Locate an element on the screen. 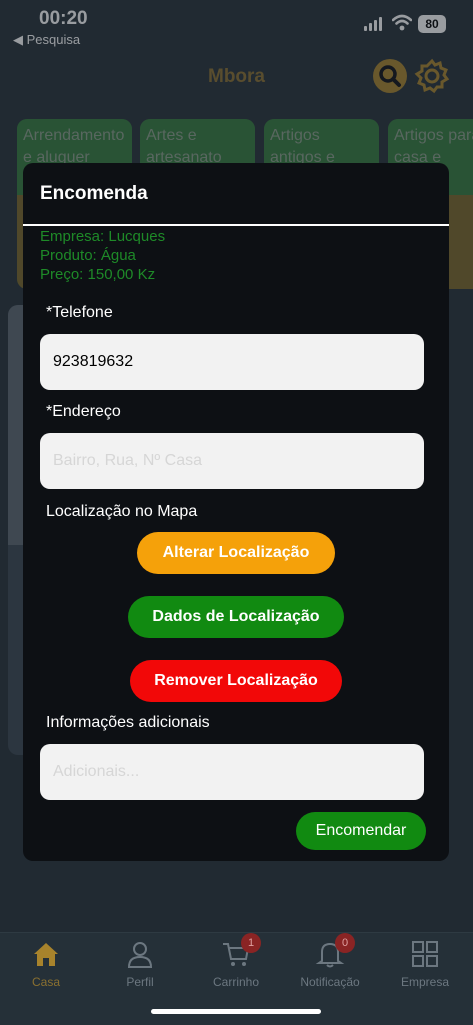 The image size is (473, 1025). nav-home-label: Casa is located at coordinates (45, 982).